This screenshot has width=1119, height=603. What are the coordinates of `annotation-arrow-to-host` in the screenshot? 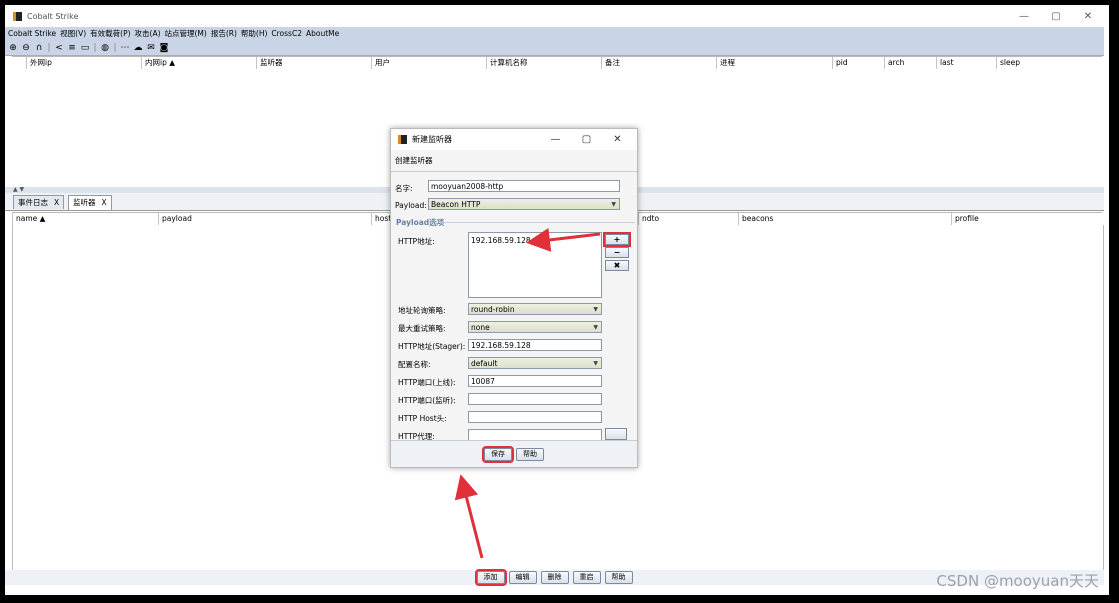 It's located at (563, 239).